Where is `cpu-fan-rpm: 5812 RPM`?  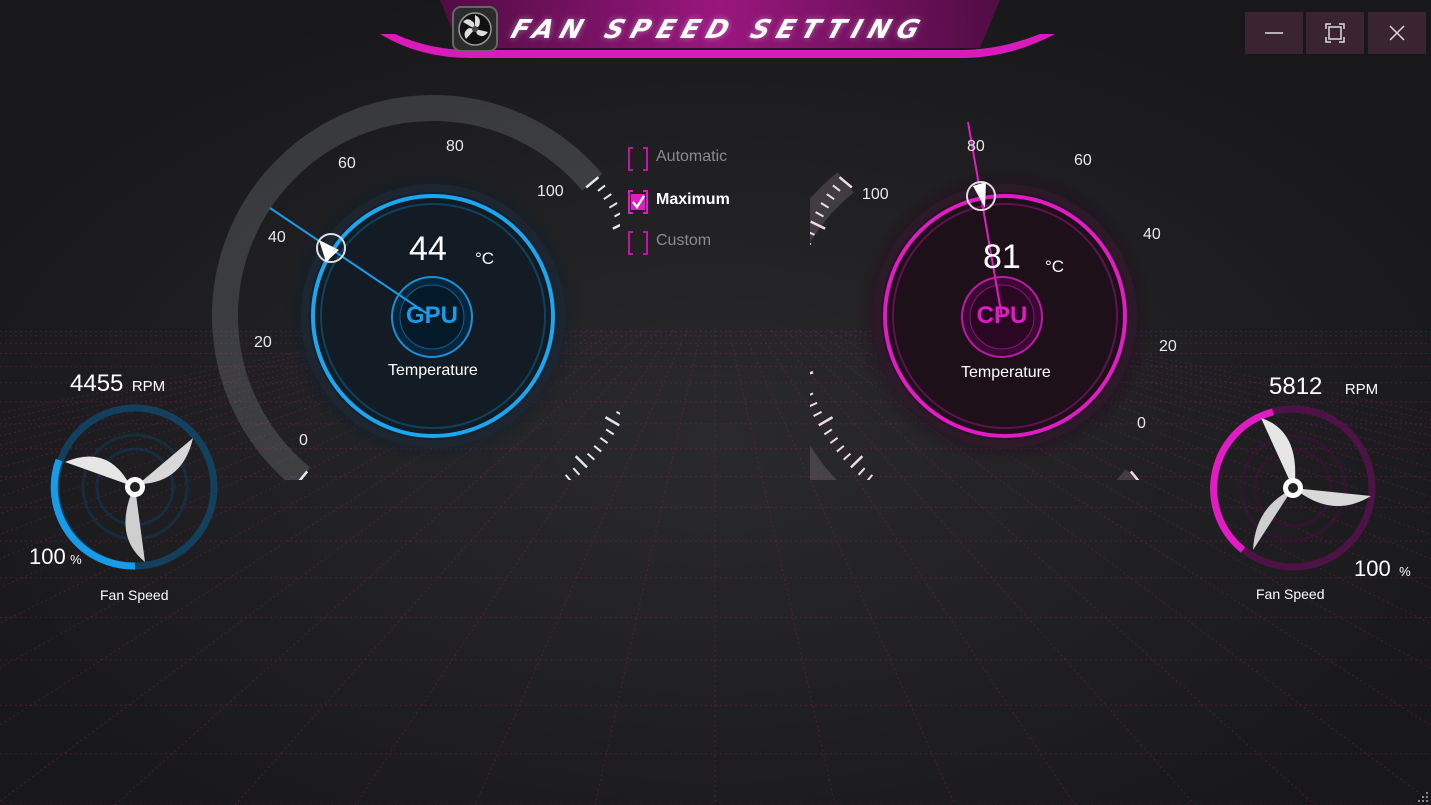 cpu-fan-rpm: 5812 RPM is located at coordinates (1323, 387).